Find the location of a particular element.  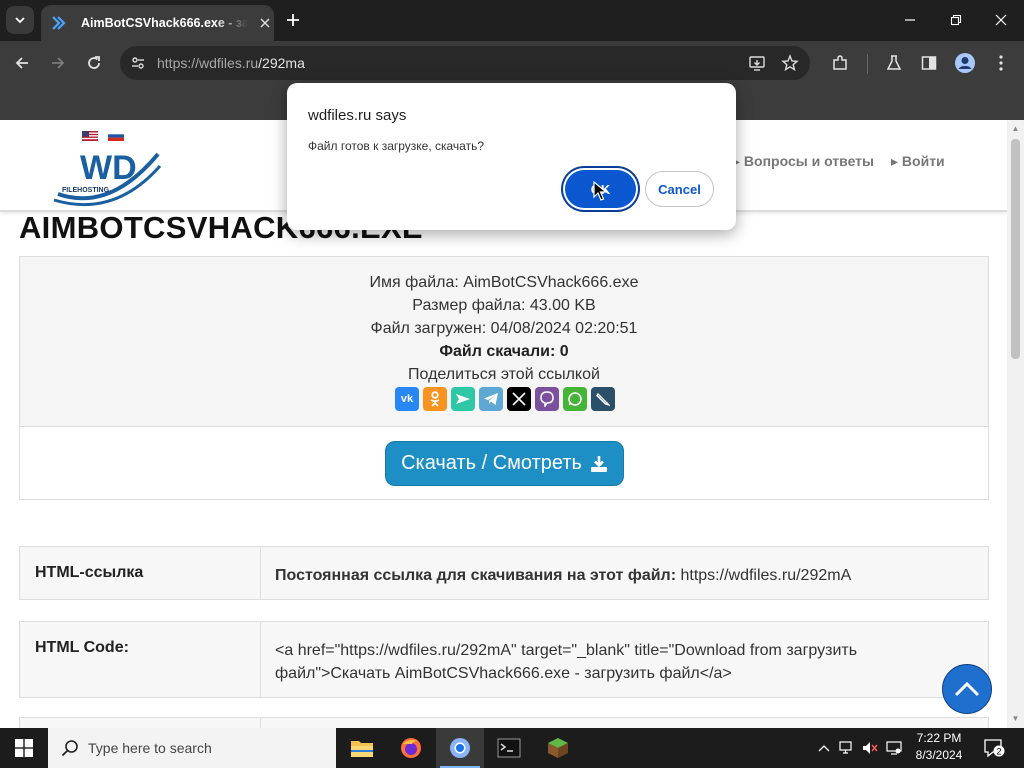

restore-icon is located at coordinates (956, 20).